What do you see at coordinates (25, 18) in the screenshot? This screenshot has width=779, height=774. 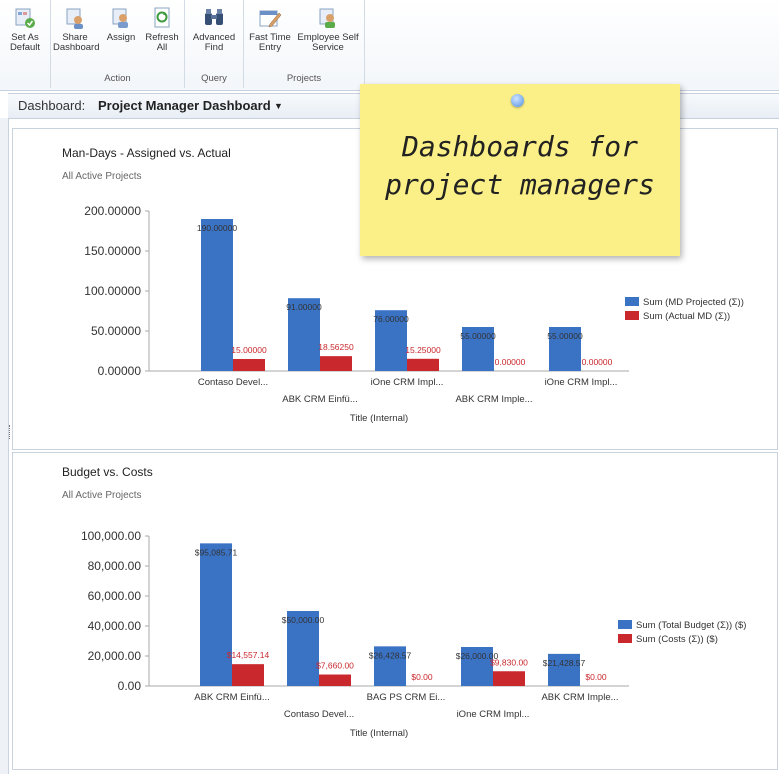 I see `set-default-icon` at bounding box center [25, 18].